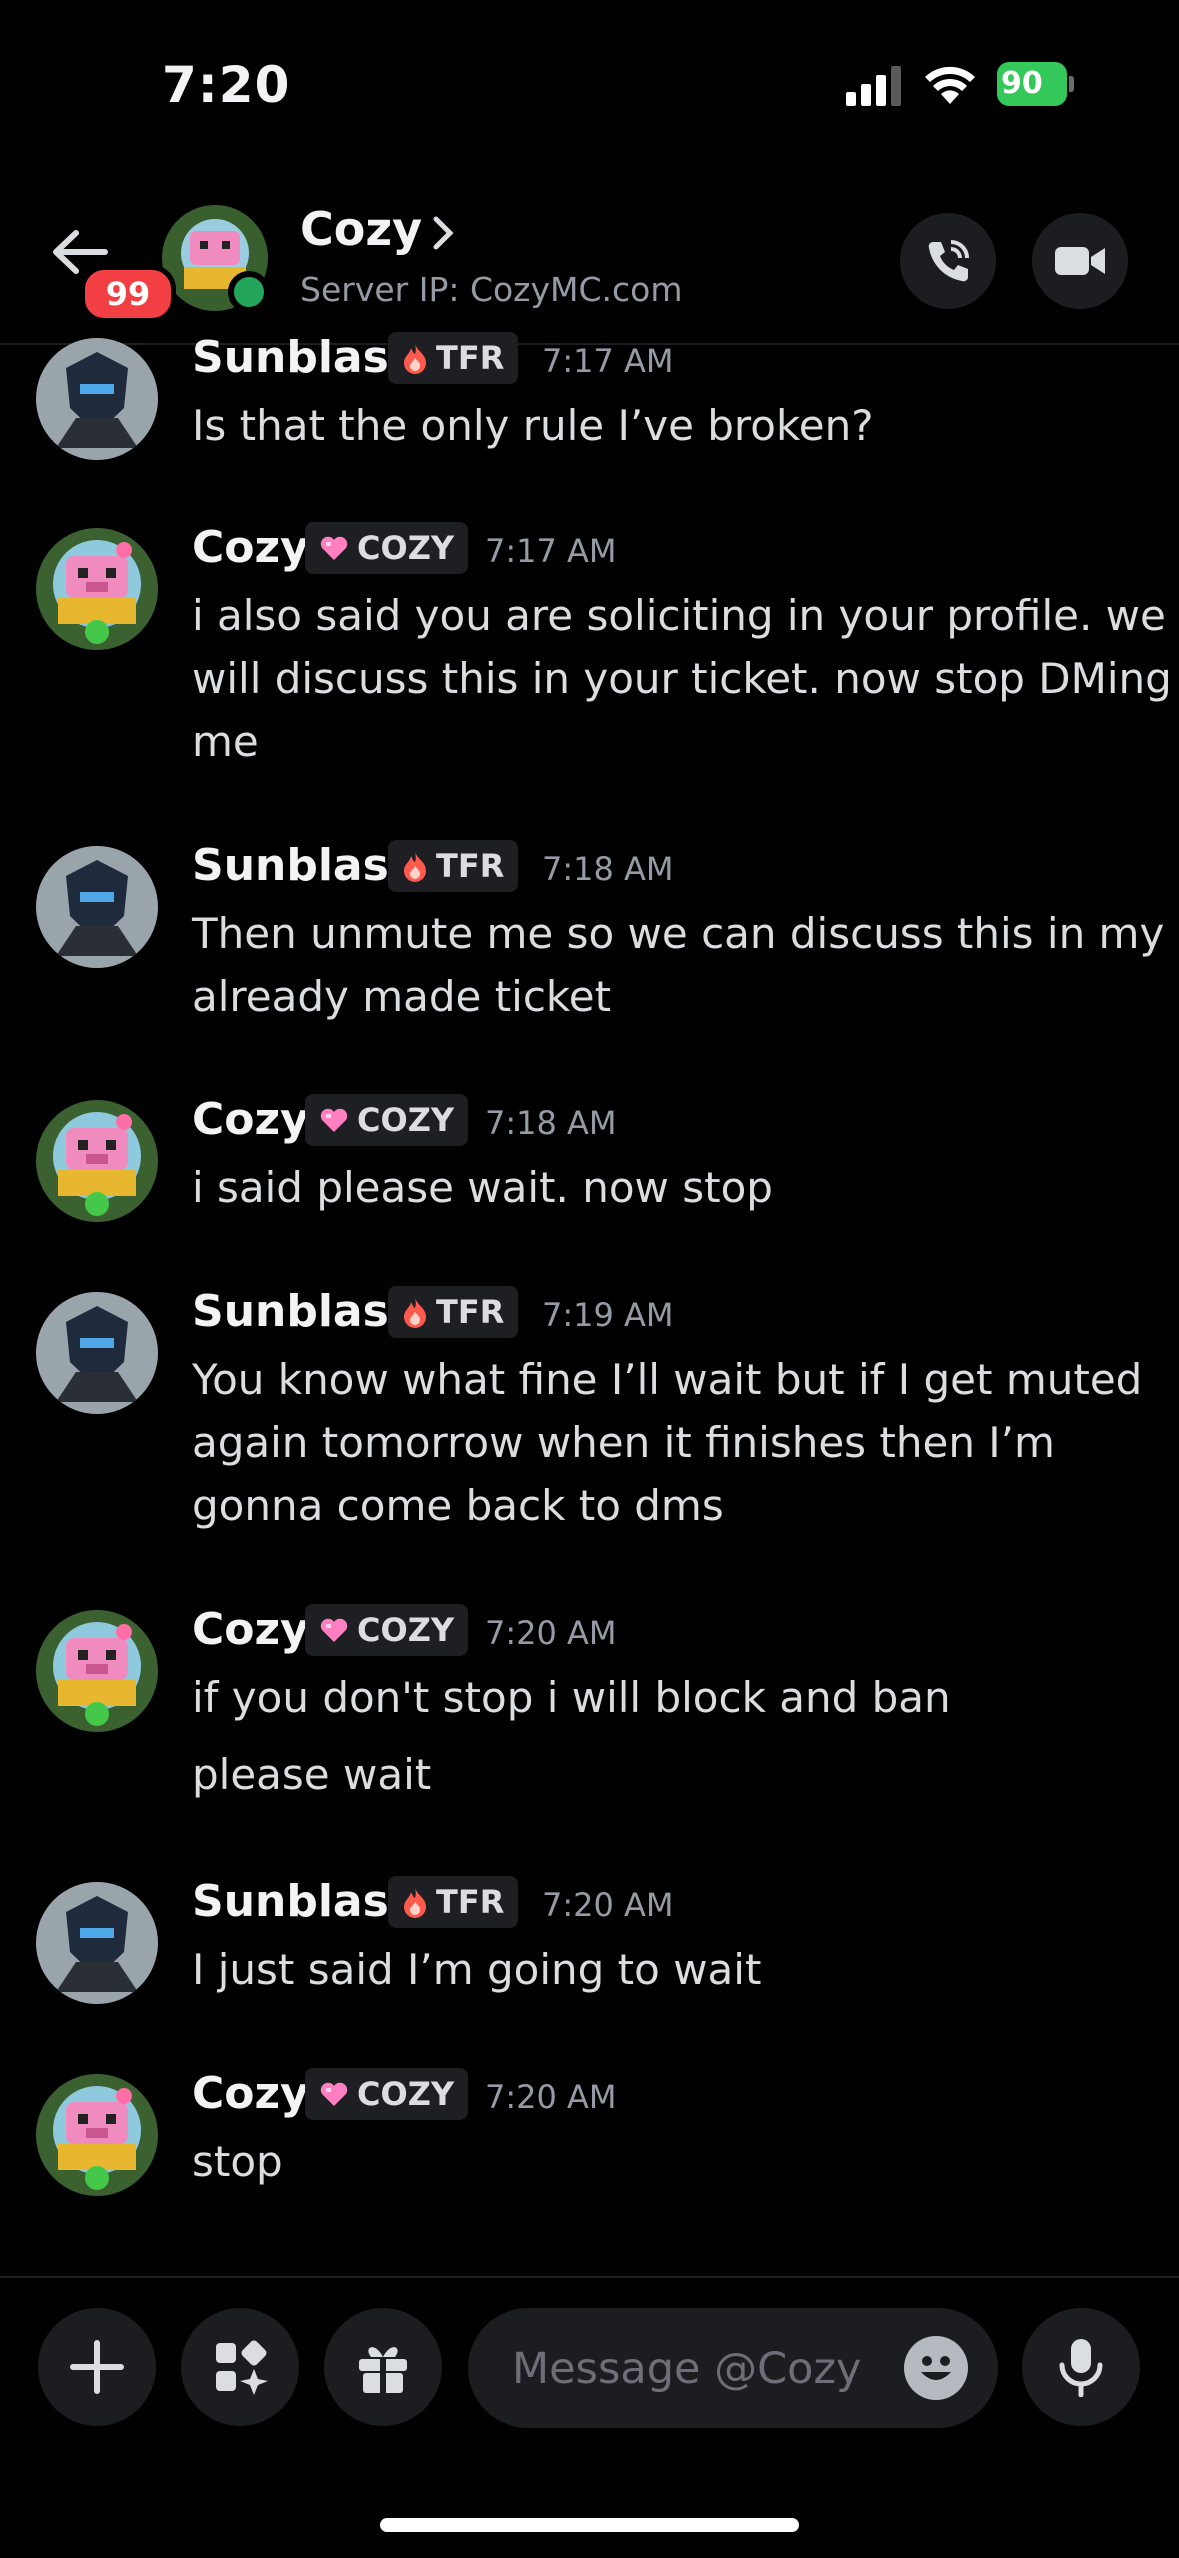 This screenshot has height=2558, width=1179. What do you see at coordinates (361, 229) in the screenshot?
I see `conversation-name: Cozy` at bounding box center [361, 229].